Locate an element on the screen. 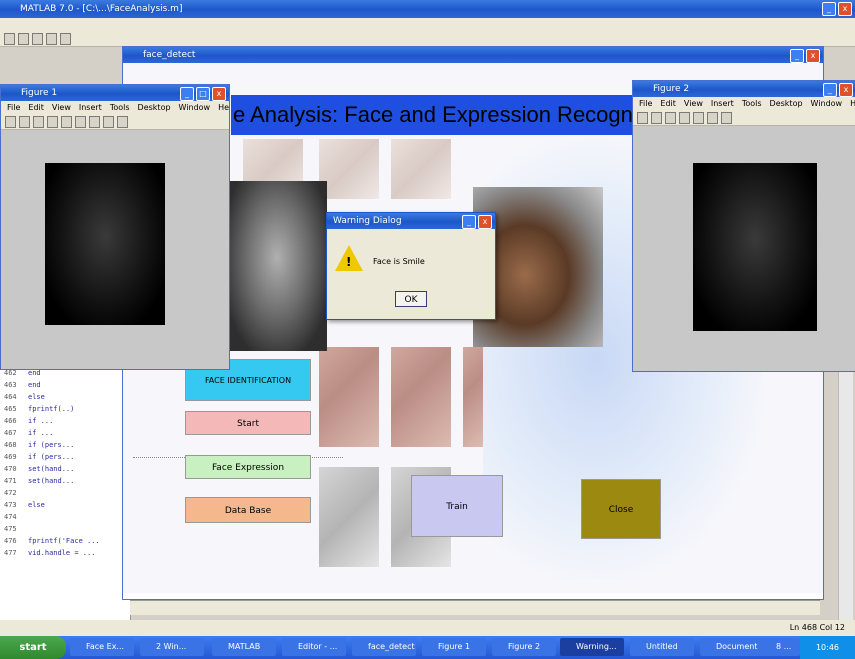 The image size is (855, 659). main-menubar is located at coordinates (427, 24).